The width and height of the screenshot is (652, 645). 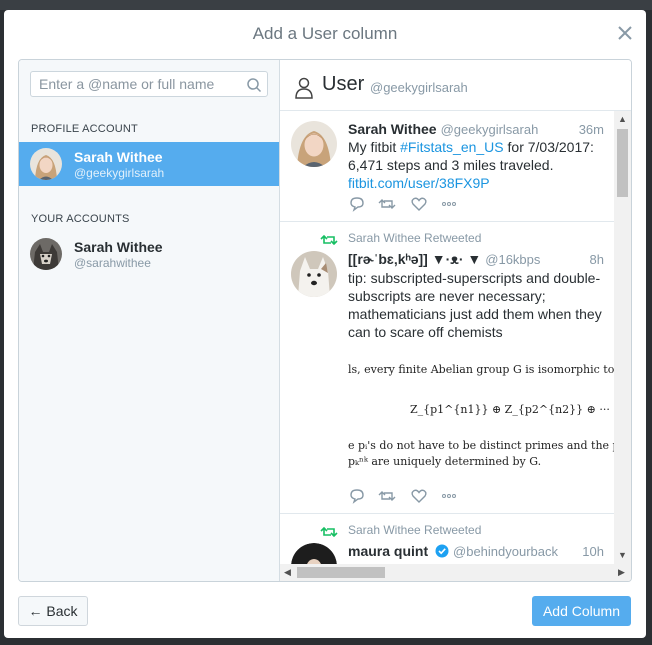 What do you see at coordinates (452, 147) in the screenshot?
I see `hashtag-link: #Fitstats_en_US` at bounding box center [452, 147].